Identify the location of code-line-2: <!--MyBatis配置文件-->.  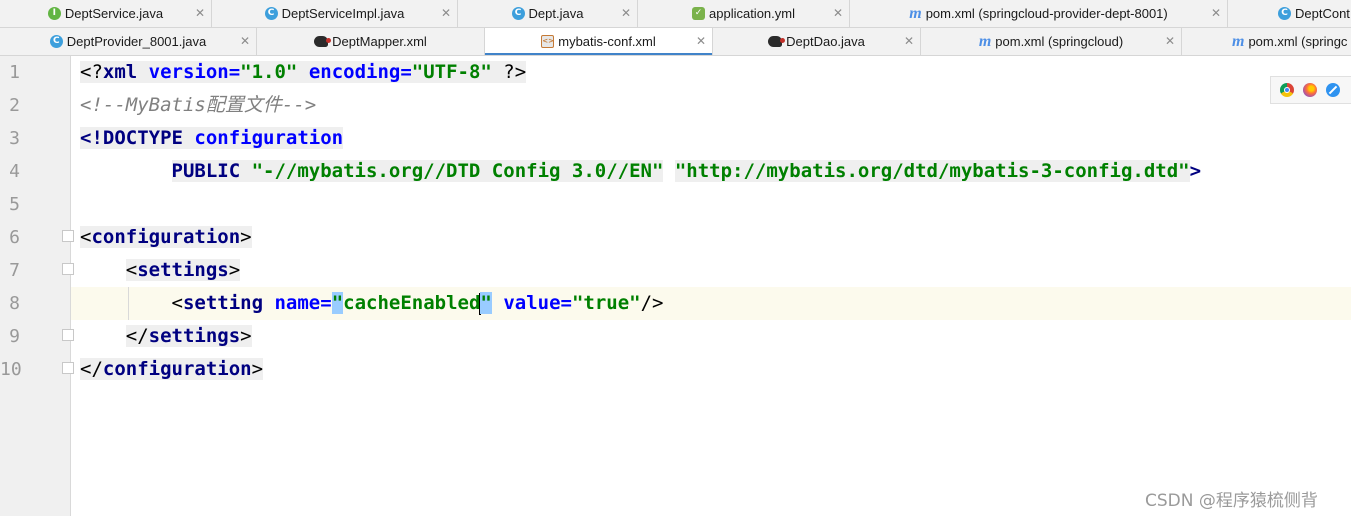
(198, 105).